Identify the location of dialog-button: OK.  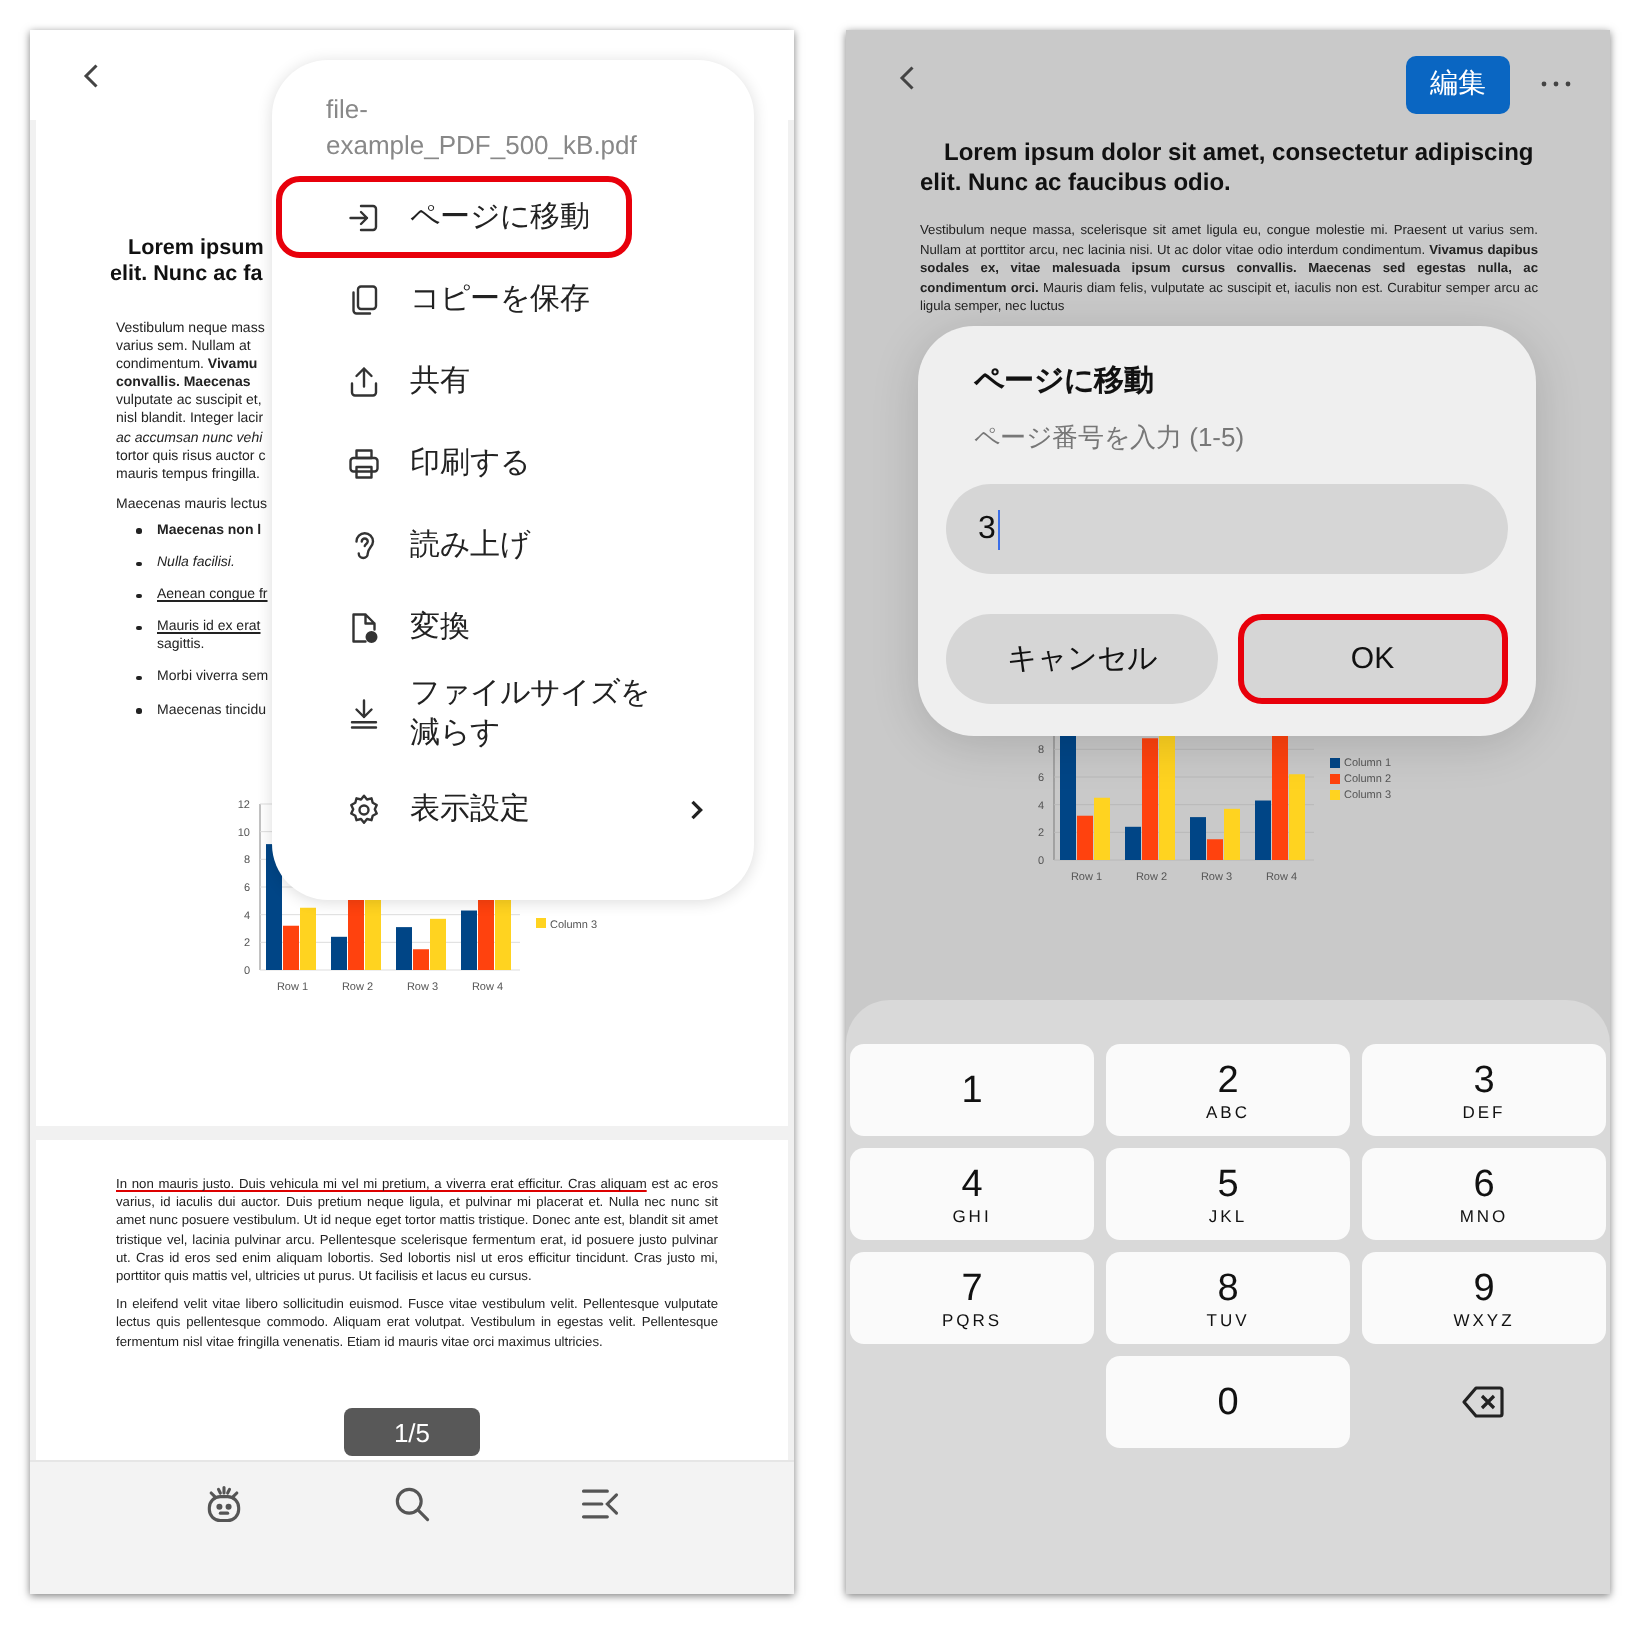
(1372, 659).